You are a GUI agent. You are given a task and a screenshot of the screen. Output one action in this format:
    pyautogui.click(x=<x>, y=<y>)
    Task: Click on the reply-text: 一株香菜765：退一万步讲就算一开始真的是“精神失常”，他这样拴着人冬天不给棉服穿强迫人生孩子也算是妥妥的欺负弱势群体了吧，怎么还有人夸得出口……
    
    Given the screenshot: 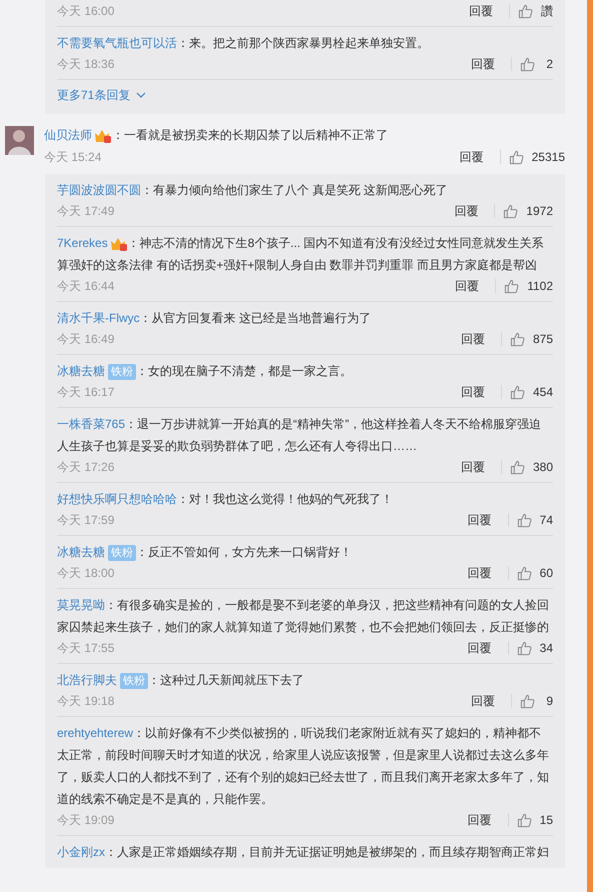 What is the action you would take?
    pyautogui.click(x=299, y=435)
    